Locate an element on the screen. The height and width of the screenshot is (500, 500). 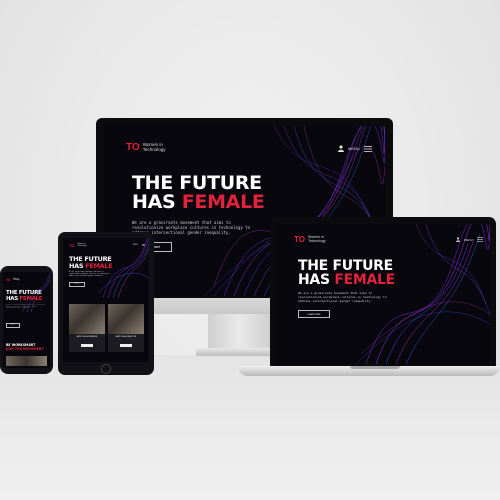
mentor-card-button is located at coordinates (126, 345).